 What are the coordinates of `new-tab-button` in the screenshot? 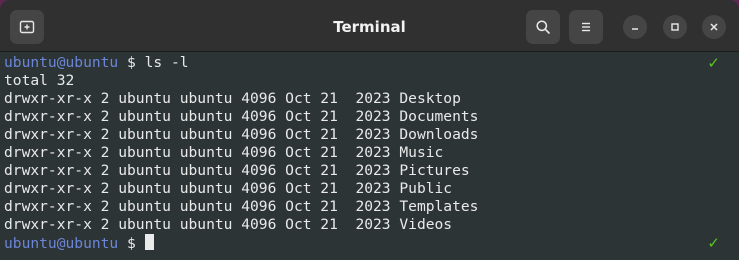 It's located at (27, 27).